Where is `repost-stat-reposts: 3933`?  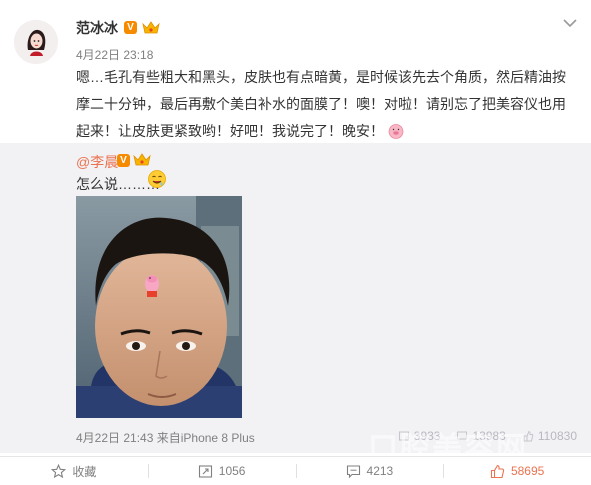
repost-stat-reposts: 3933 is located at coordinates (419, 436).